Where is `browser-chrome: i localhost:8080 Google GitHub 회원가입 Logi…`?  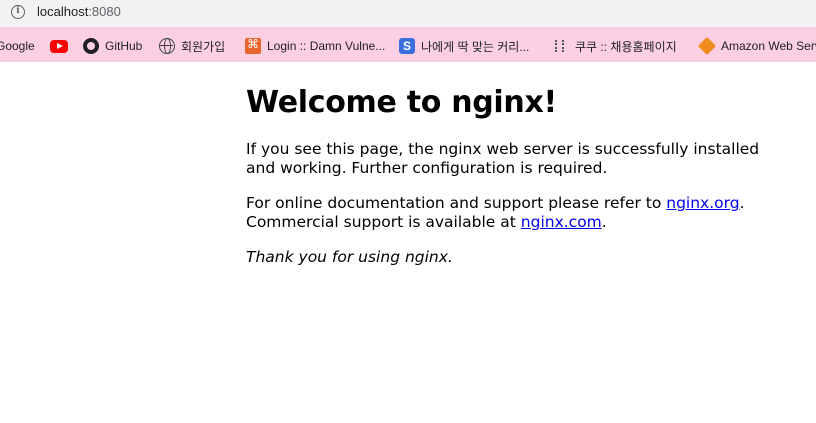
browser-chrome: i localhost:8080 Google GitHub 회원가입 Logi… is located at coordinates (408, 31).